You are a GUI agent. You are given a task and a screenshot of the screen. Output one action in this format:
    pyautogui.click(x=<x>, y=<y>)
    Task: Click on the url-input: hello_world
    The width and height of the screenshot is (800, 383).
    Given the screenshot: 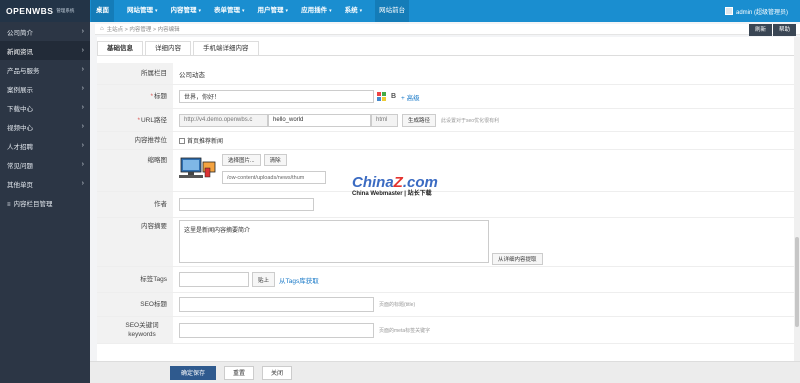 What is the action you would take?
    pyautogui.click(x=319, y=120)
    